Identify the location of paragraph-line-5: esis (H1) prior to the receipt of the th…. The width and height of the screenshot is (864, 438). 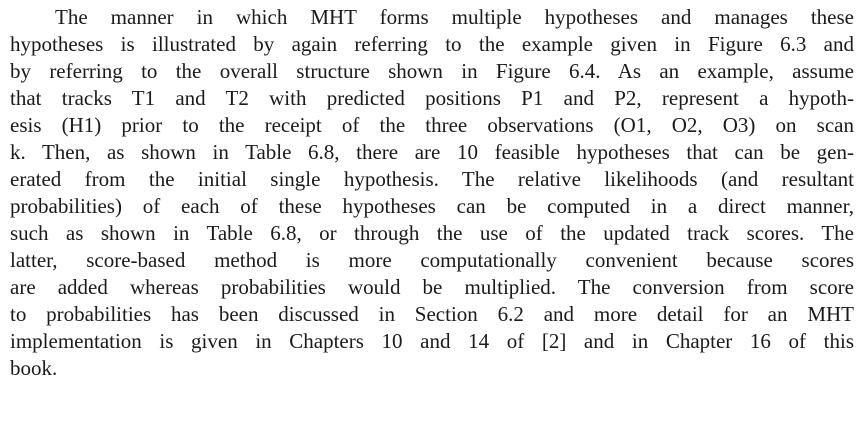
(432, 125).